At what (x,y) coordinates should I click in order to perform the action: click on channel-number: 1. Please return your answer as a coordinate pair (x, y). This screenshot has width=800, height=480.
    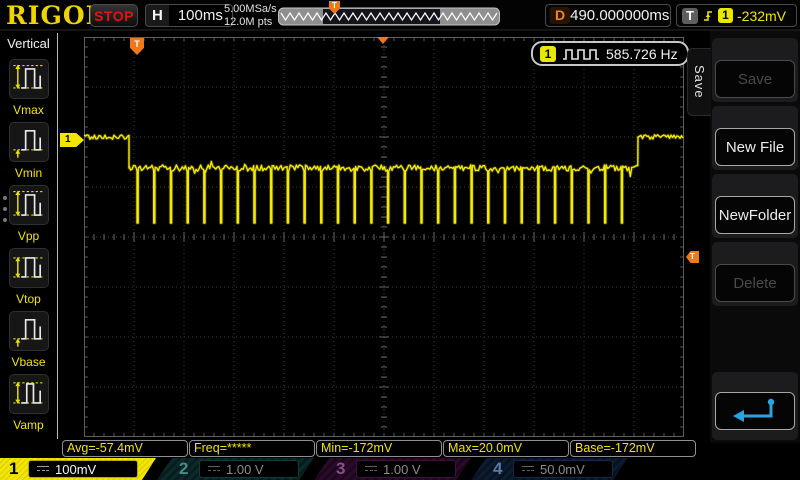
    Looking at the image, I should click on (14, 468).